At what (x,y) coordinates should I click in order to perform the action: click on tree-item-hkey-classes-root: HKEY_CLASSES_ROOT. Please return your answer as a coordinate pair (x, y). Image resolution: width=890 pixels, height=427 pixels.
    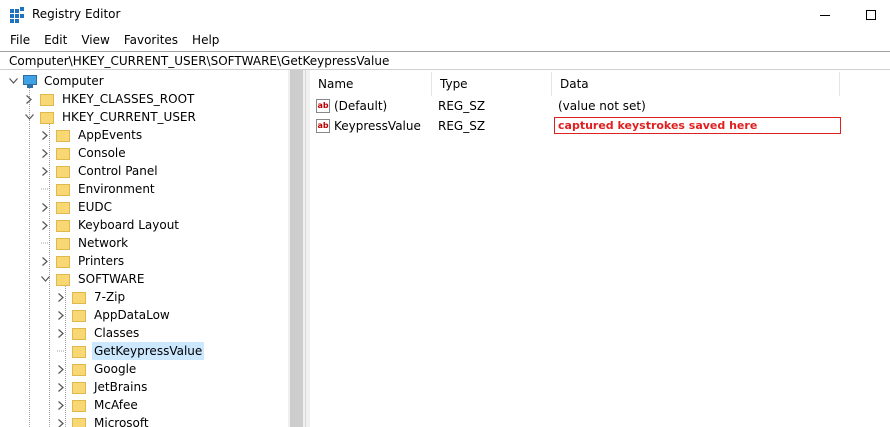
    Looking at the image, I should click on (110, 99).